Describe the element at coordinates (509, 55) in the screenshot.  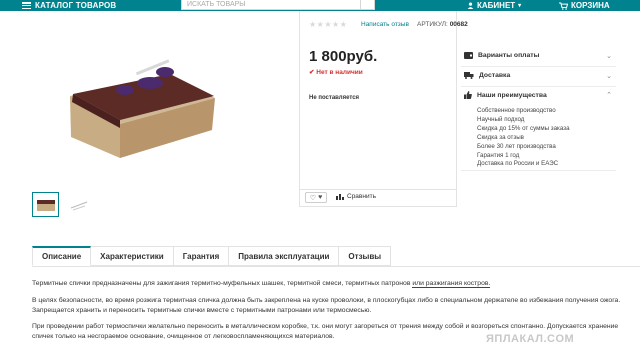
I see `payment-options-label: Варианты оплаты` at that location.